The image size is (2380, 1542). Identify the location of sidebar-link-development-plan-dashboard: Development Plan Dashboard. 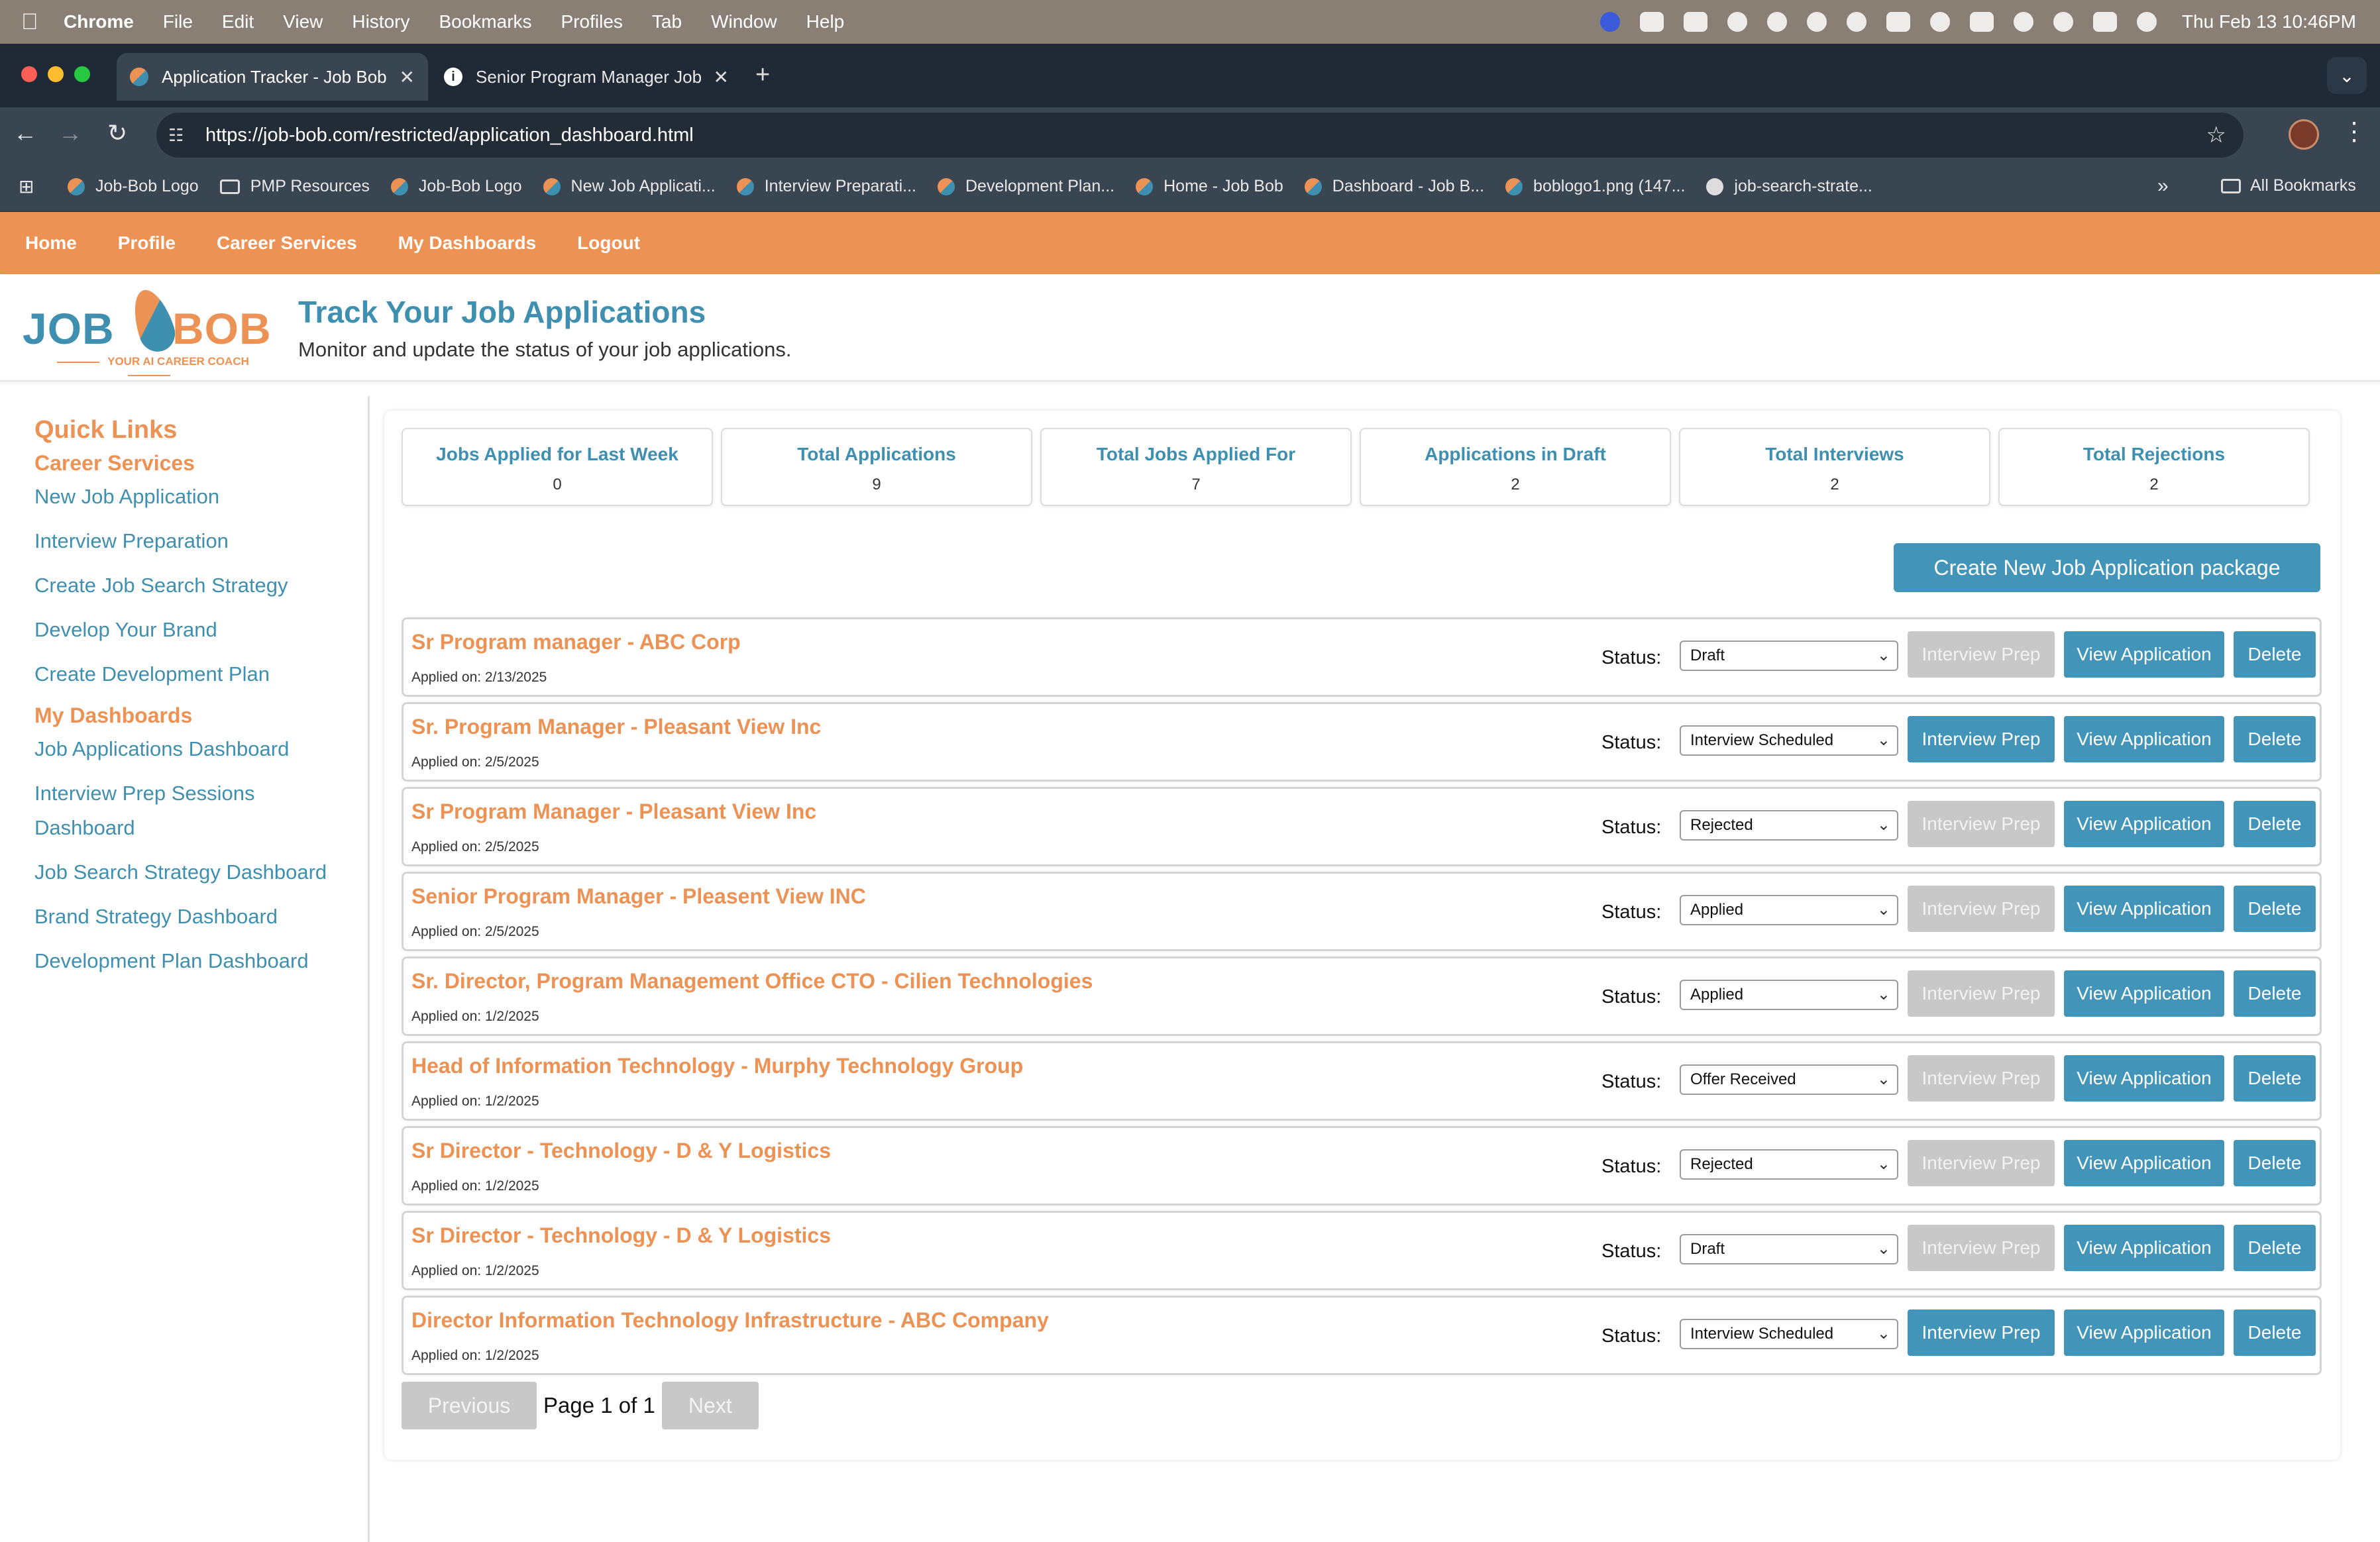
(193, 961).